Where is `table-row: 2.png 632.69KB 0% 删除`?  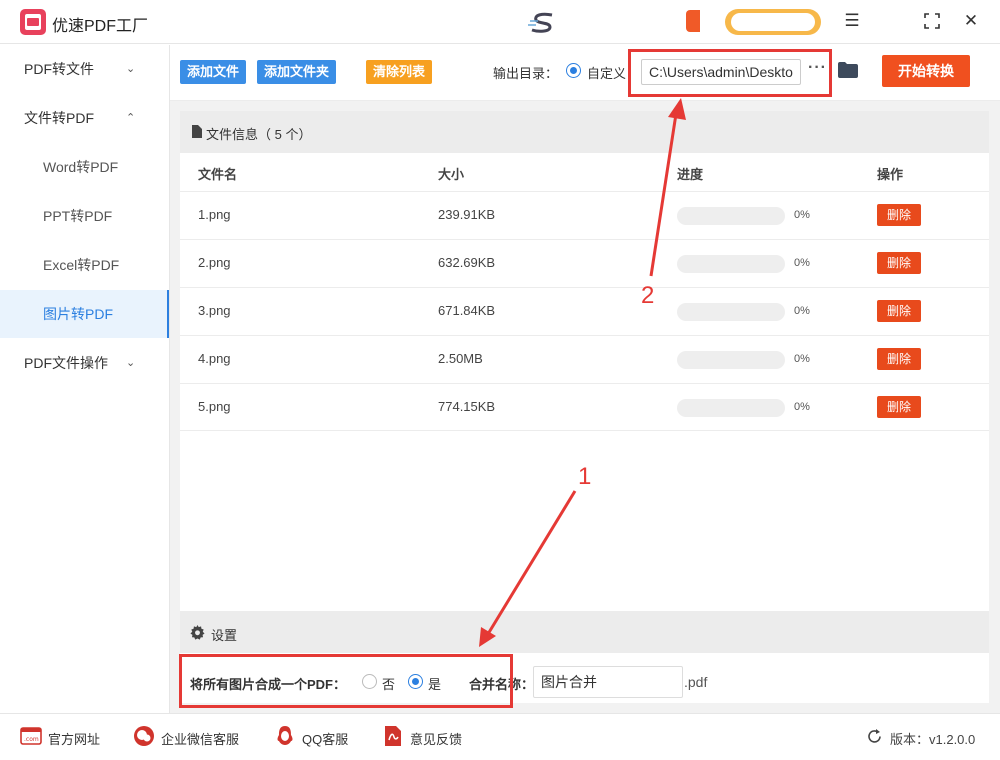
table-row: 2.png 632.69KB 0% 删除 is located at coordinates (584, 263).